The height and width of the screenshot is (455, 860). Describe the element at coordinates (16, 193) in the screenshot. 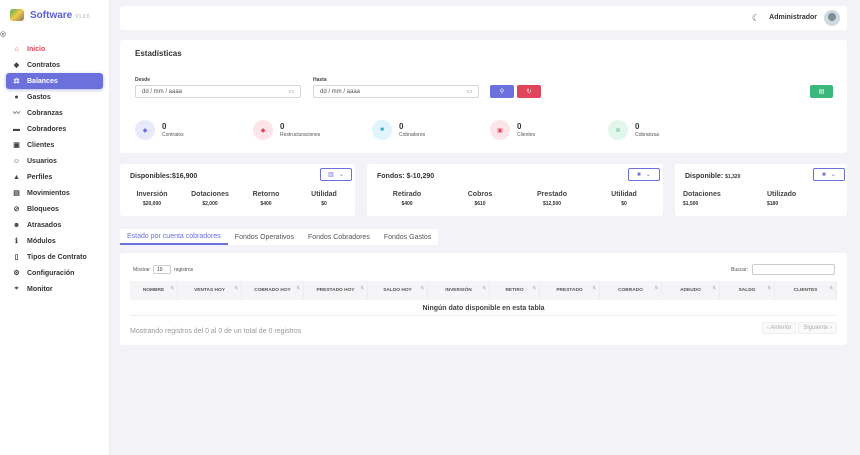

I see `list-icon: ▤` at that location.